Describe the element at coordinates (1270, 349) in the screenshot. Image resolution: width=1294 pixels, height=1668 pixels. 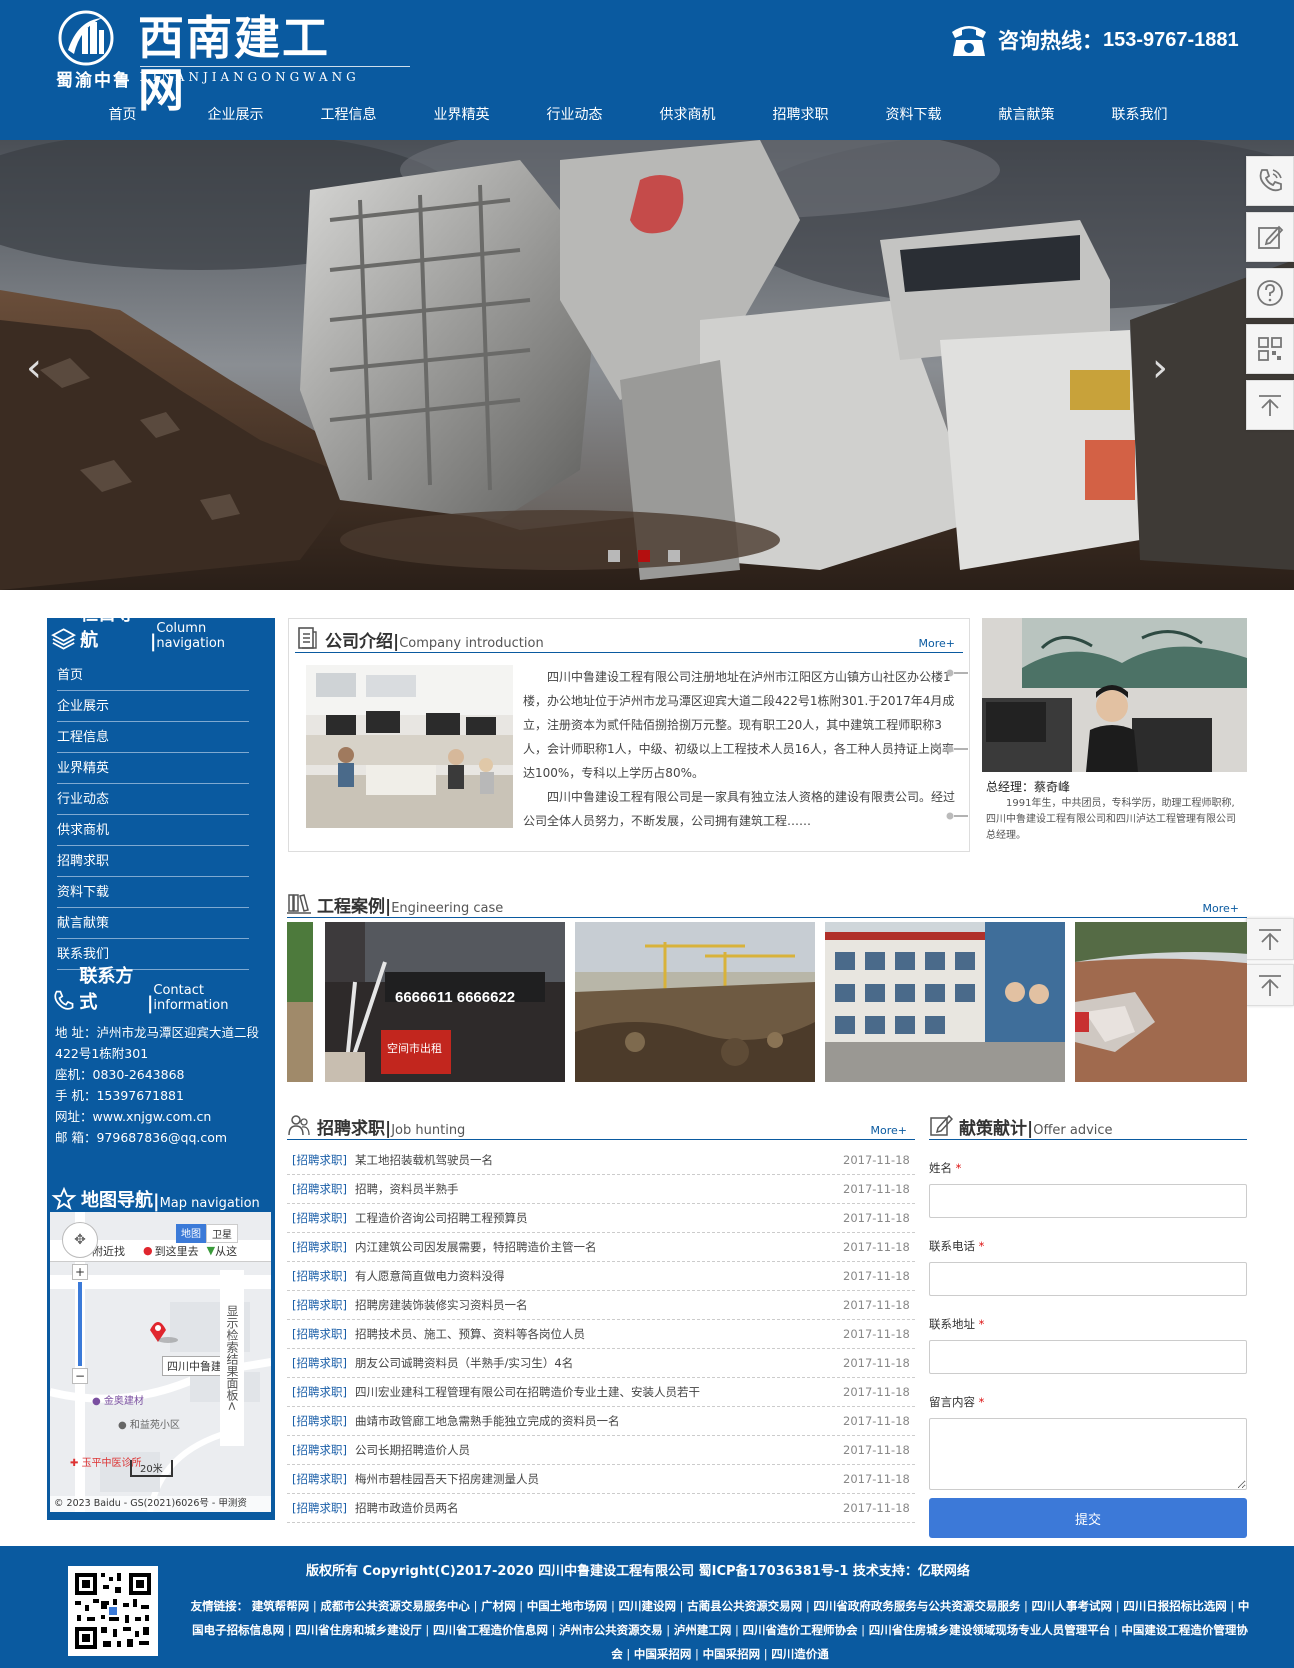
I see `float-qrcode-button` at that location.